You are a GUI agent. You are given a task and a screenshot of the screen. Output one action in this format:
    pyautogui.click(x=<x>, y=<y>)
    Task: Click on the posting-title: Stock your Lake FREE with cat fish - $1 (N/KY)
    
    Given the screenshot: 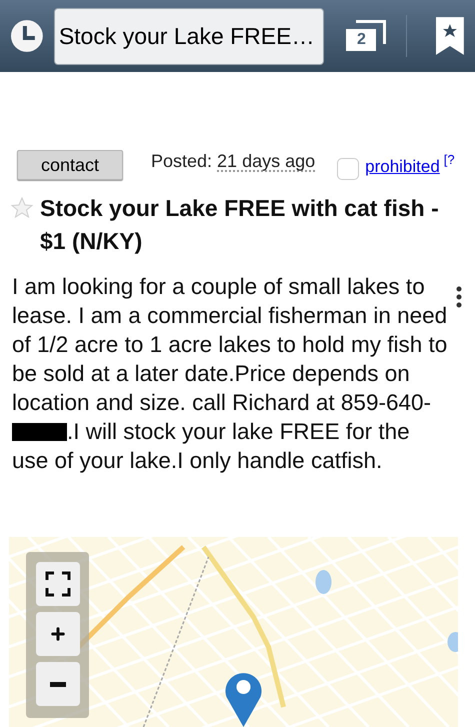 What is the action you would take?
    pyautogui.click(x=240, y=225)
    